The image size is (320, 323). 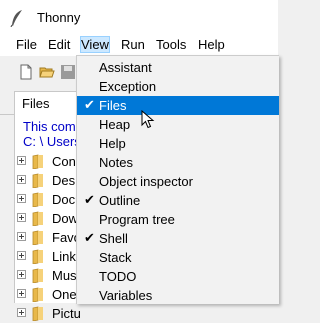 I want to click on tree-item-label: Pictu, so click(x=66, y=313).